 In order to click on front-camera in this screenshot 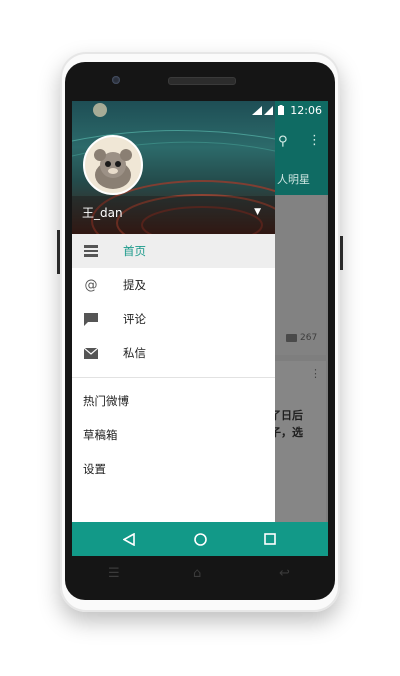, I will do `click(116, 80)`.